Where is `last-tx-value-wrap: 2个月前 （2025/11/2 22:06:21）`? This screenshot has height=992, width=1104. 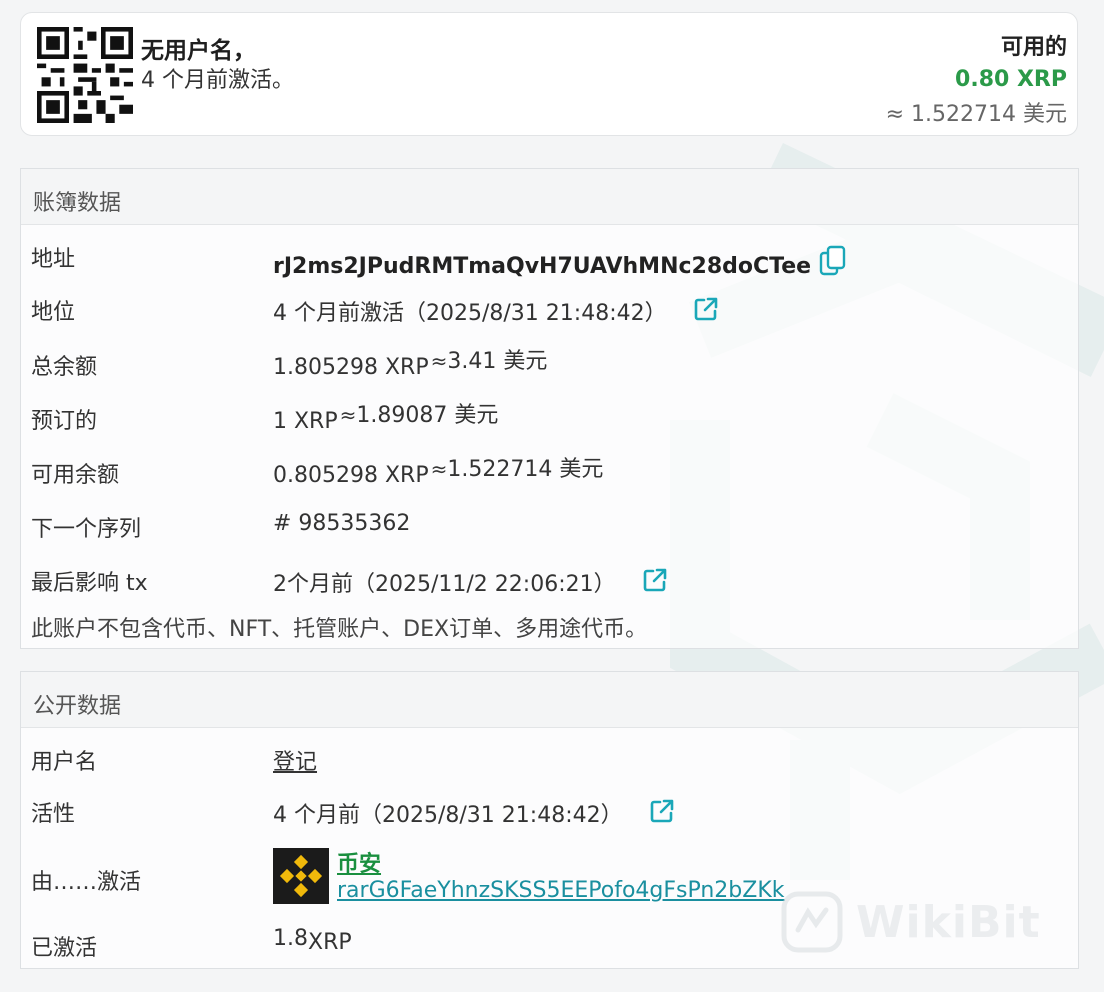 last-tx-value-wrap: 2个月前 （2025/11/2 22:06:21） is located at coordinates (470, 581).